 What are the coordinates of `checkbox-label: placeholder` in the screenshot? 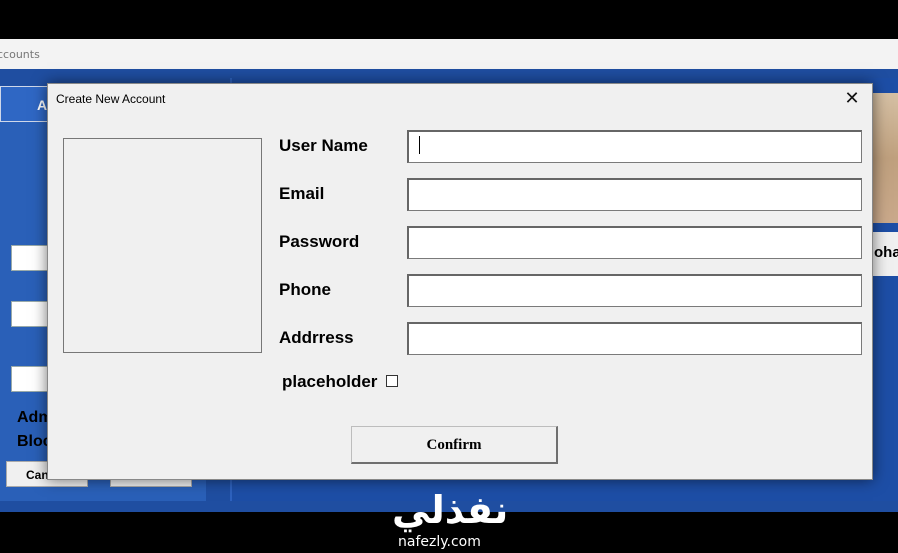 It's located at (330, 381).